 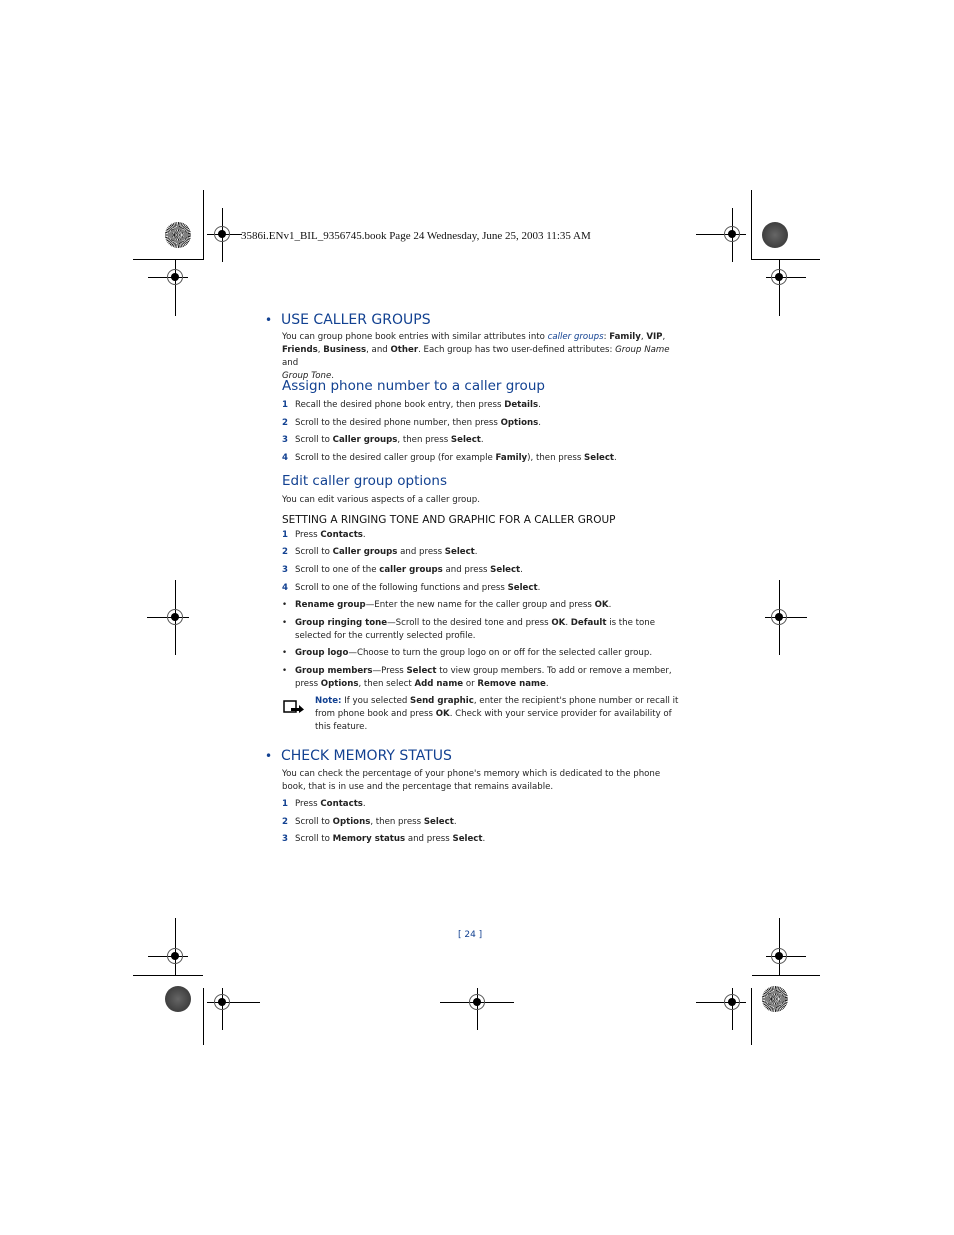 I want to click on bold-term: Group logo, so click(x=322, y=653).